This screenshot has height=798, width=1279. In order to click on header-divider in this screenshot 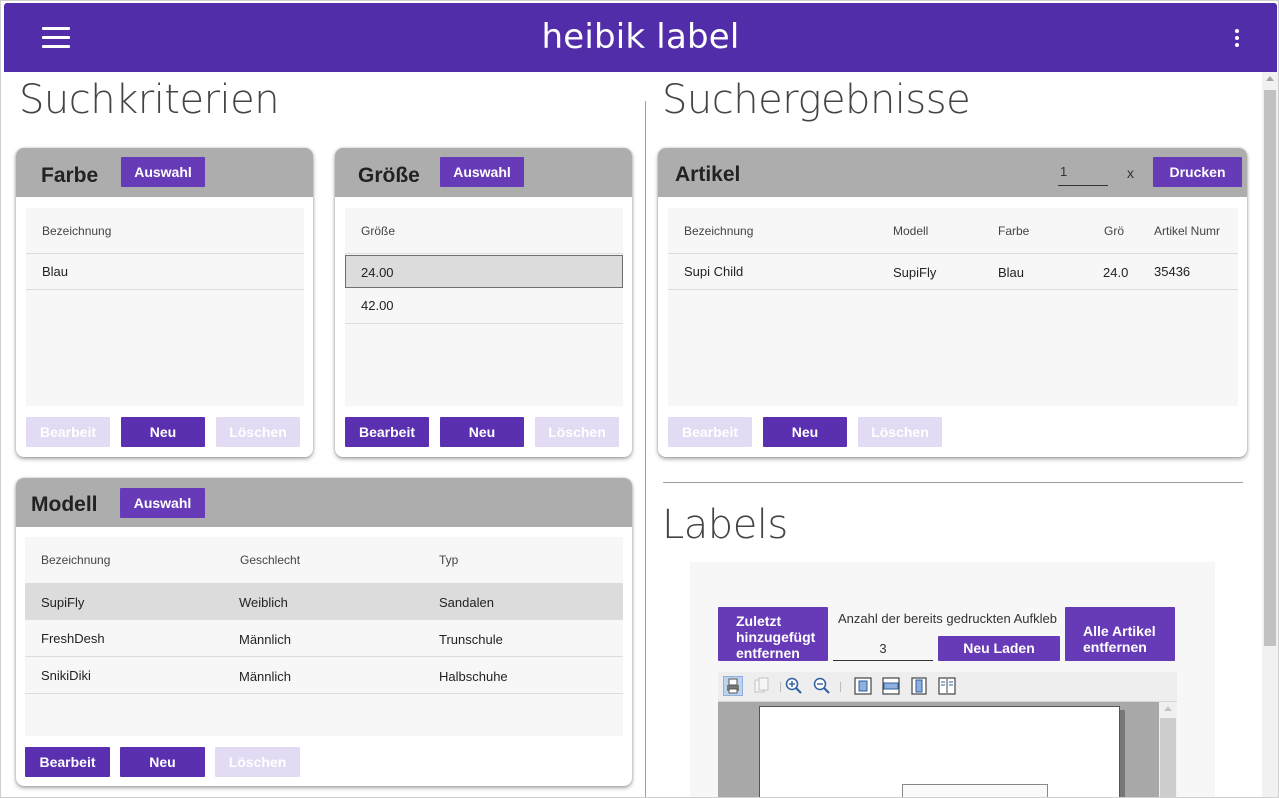, I will do `click(484, 253)`.